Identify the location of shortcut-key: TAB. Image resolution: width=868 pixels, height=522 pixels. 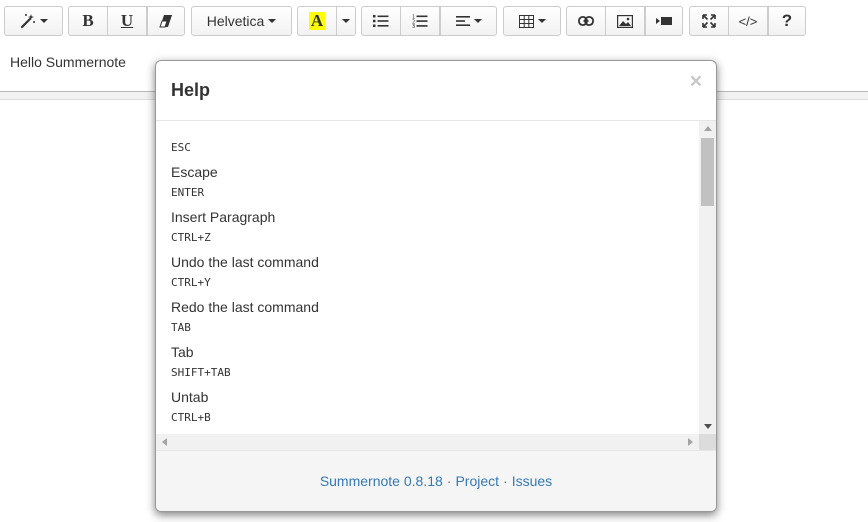
(181, 327).